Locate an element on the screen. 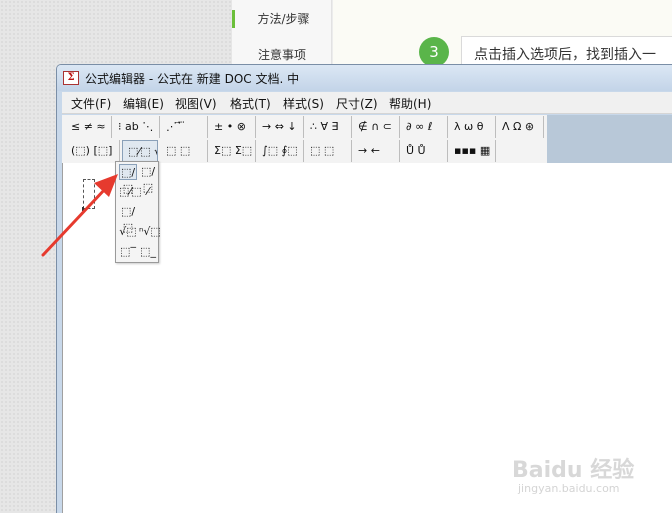 Image resolution: width=672 pixels, height=513 pixels. watermark-url: jingyan.baidu.com is located at coordinates (569, 488).